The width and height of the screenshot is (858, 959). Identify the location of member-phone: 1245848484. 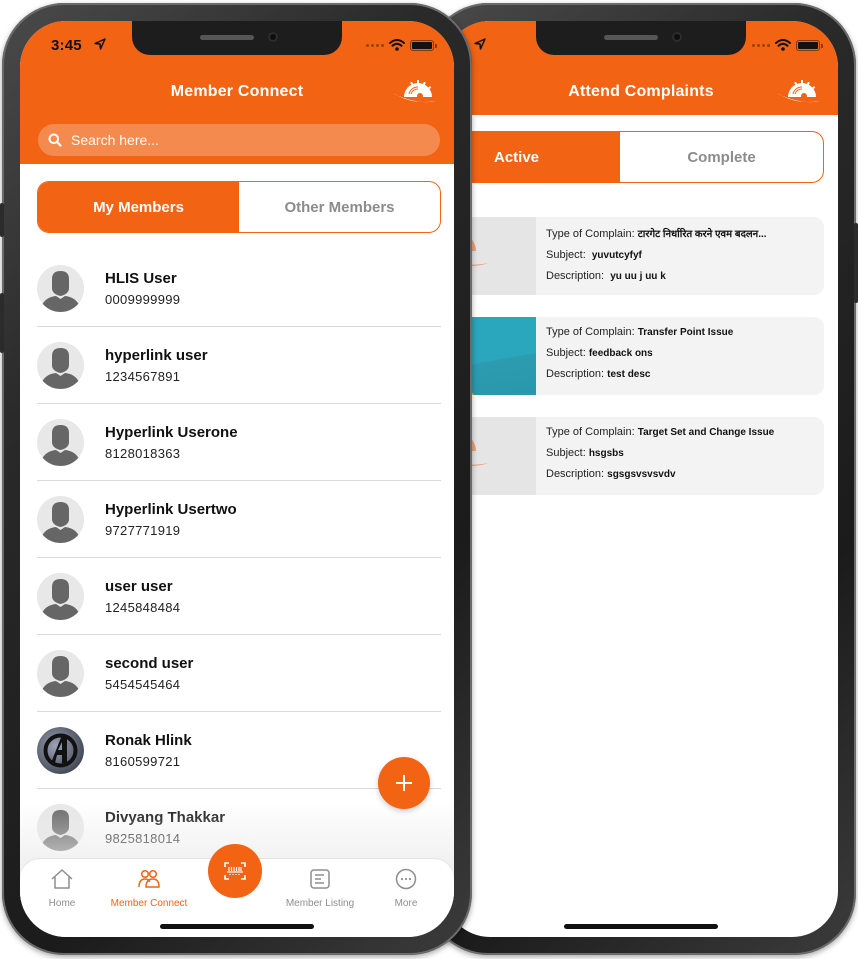
(143, 607).